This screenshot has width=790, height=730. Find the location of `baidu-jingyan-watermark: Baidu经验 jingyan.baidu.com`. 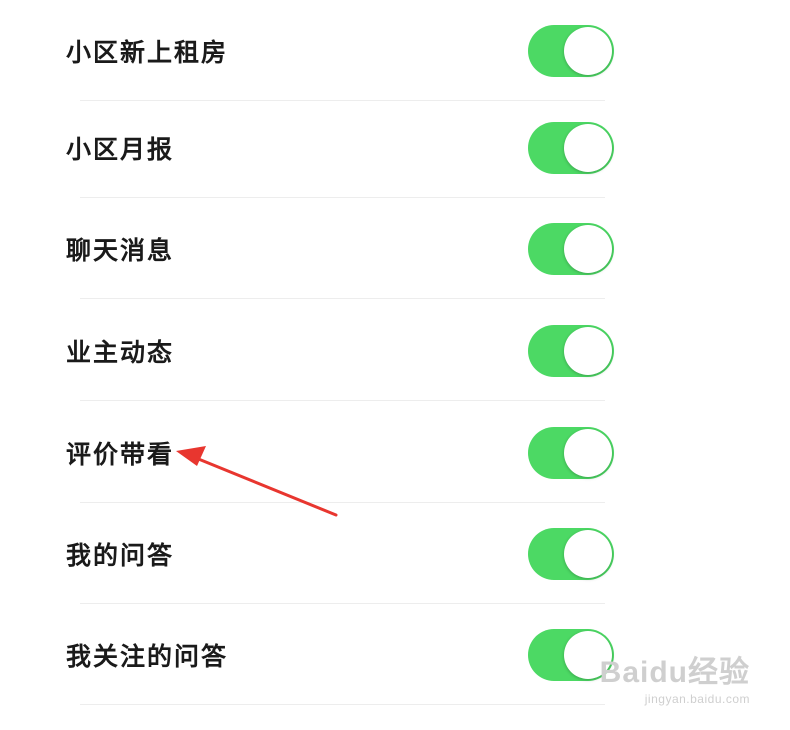

baidu-jingyan-watermark: Baidu经验 jingyan.baidu.com is located at coordinates (674, 681).